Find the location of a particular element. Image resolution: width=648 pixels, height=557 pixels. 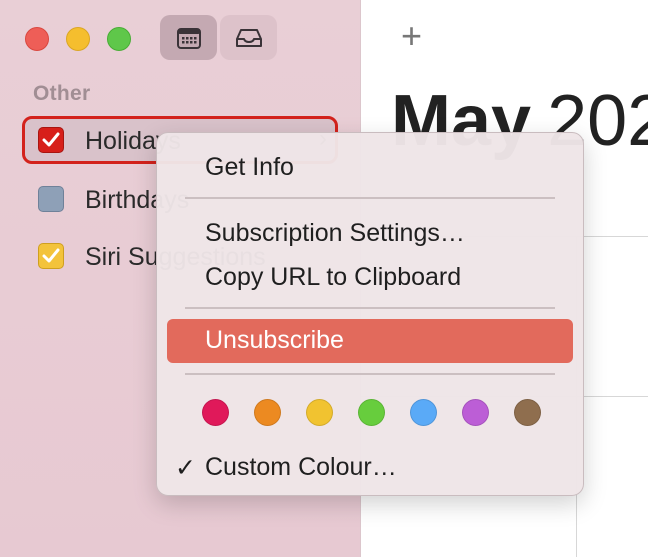

menu-item-get-info: Get Info is located at coordinates (249, 167).